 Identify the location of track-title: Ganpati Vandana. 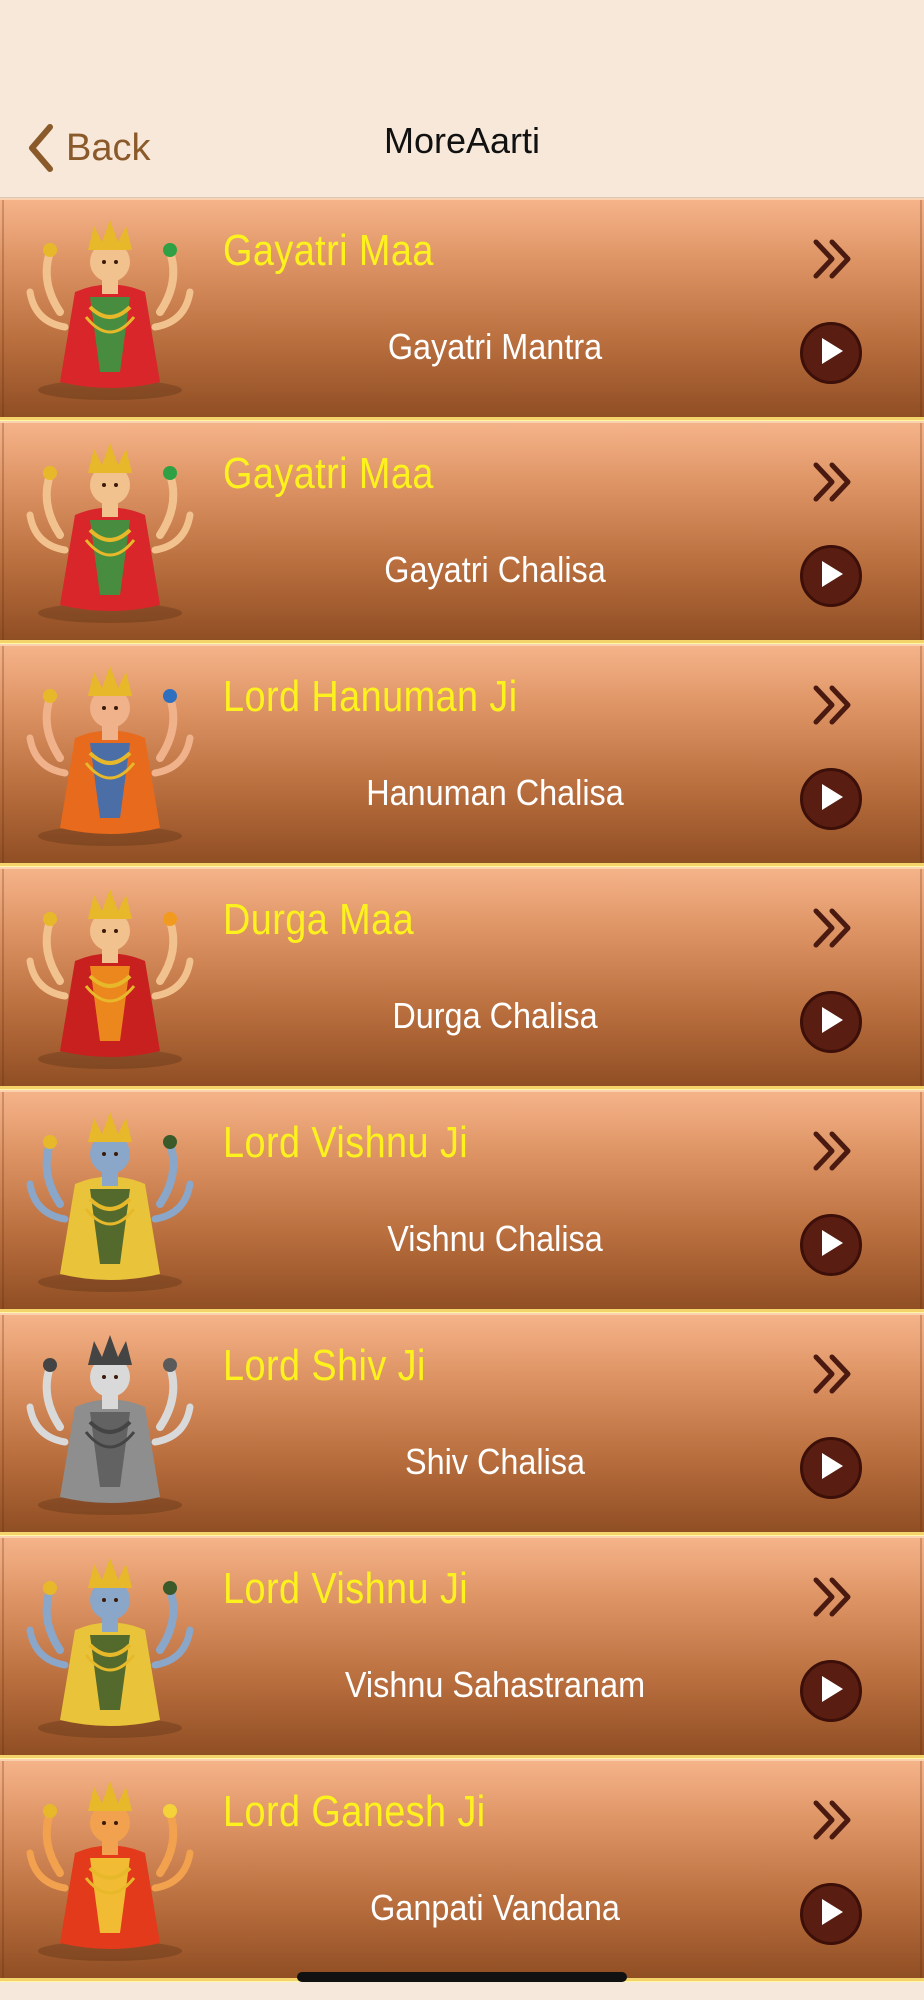
(495, 1907).